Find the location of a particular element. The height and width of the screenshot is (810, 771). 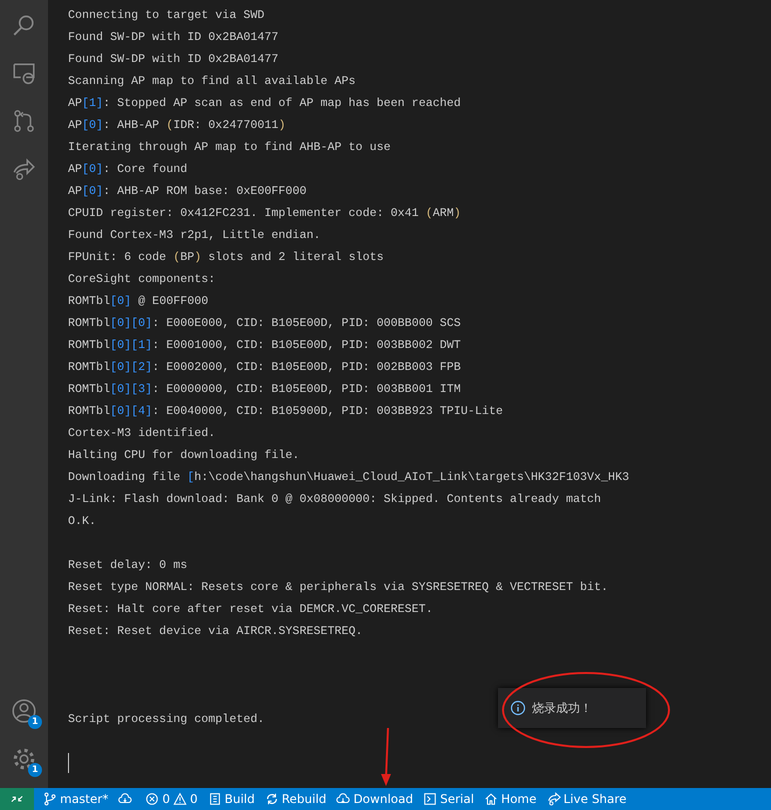

terminal-line: ROMTbl[0][3]: E0000000, CID: B105E00D, PID: 003BB001 ITM is located at coordinates (265, 389).